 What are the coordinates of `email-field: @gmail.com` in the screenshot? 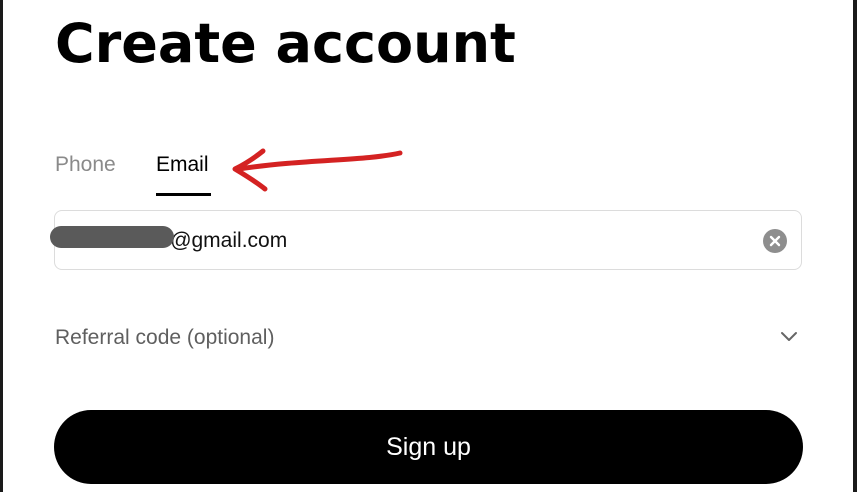 It's located at (426, 240).